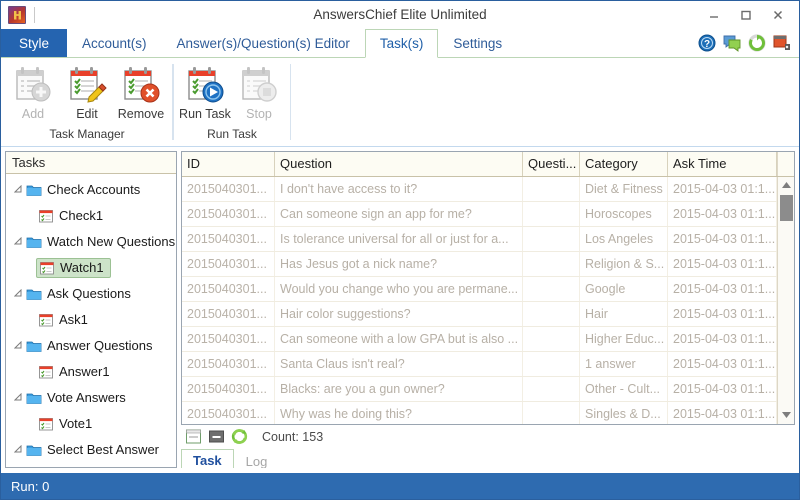  I want to click on add-task-button: Add, so click(33, 91).